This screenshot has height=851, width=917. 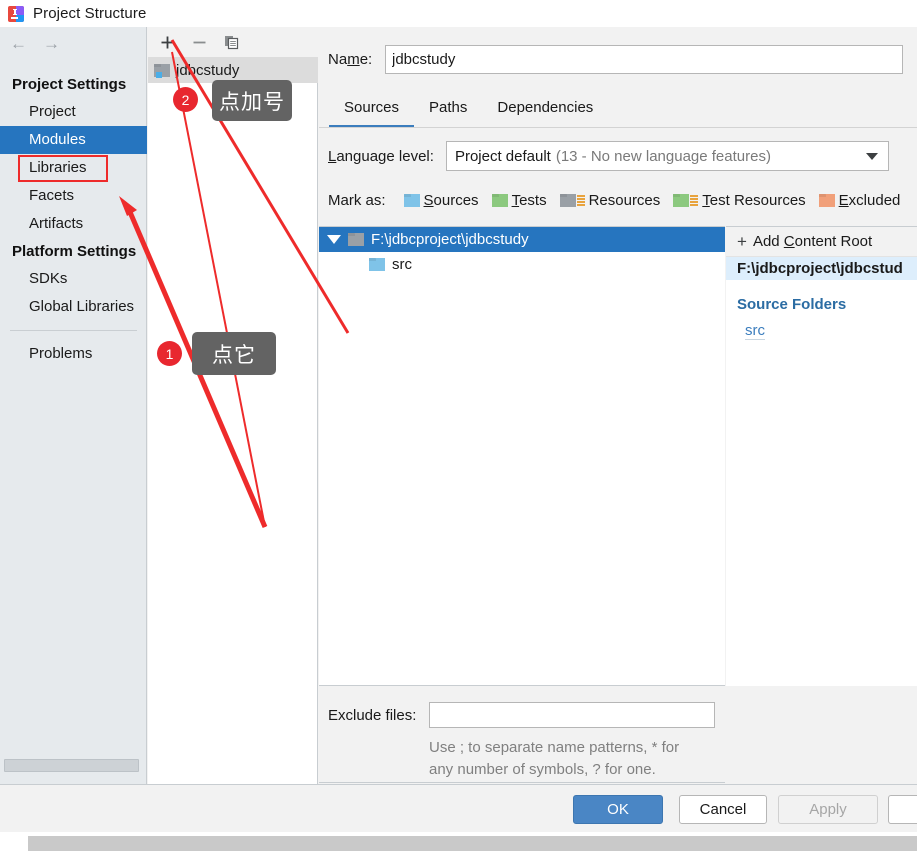 I want to click on mark-as-test-resources: Test Resources, so click(x=739, y=200).